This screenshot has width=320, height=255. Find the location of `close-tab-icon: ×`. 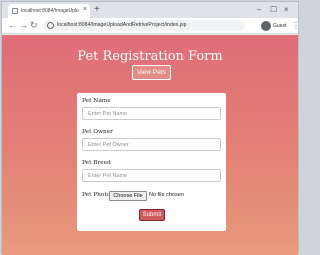

close-tab-icon: × is located at coordinates (85, 10).